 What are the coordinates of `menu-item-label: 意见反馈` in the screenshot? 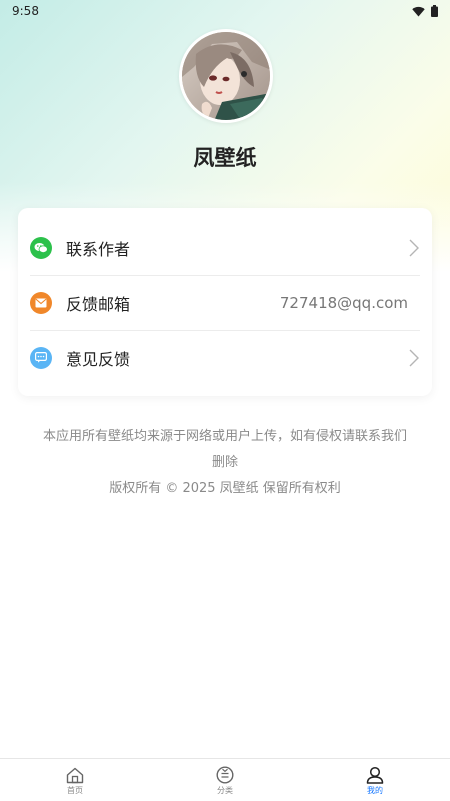 It's located at (98, 359).